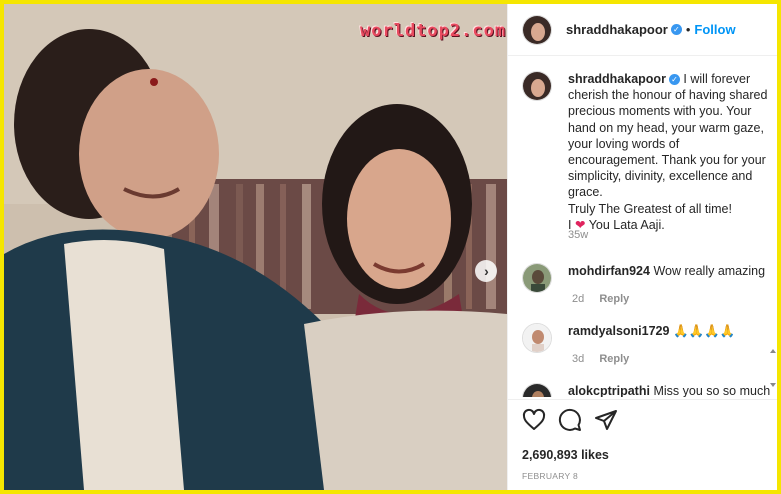  Describe the element at coordinates (550, 476) in the screenshot. I see `post-date: FEBRUARY 8` at that location.